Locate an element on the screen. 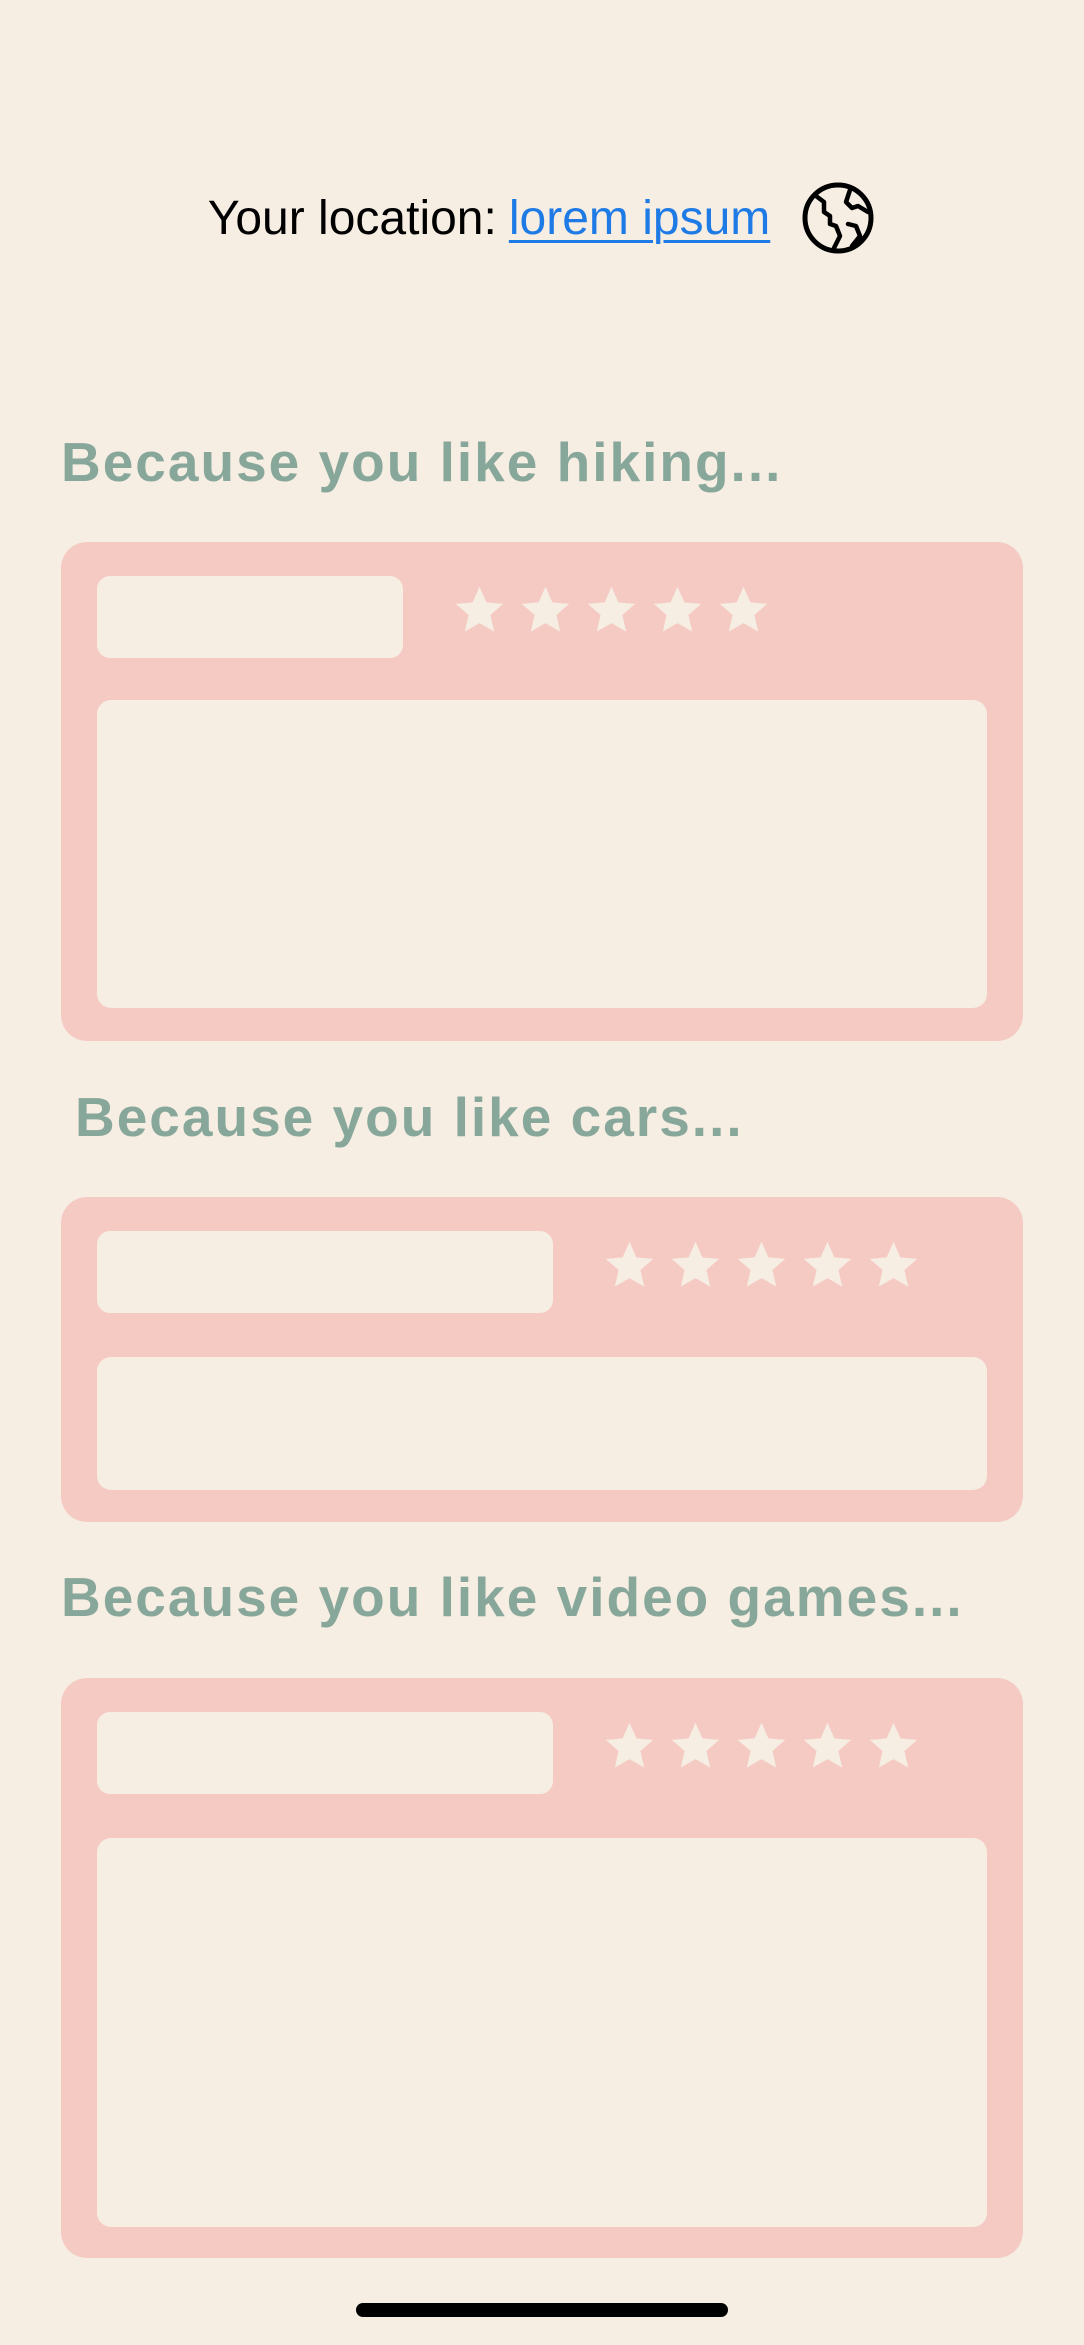 Image resolution: width=1084 pixels, height=2345 pixels. home-indicator is located at coordinates (542, 2310).